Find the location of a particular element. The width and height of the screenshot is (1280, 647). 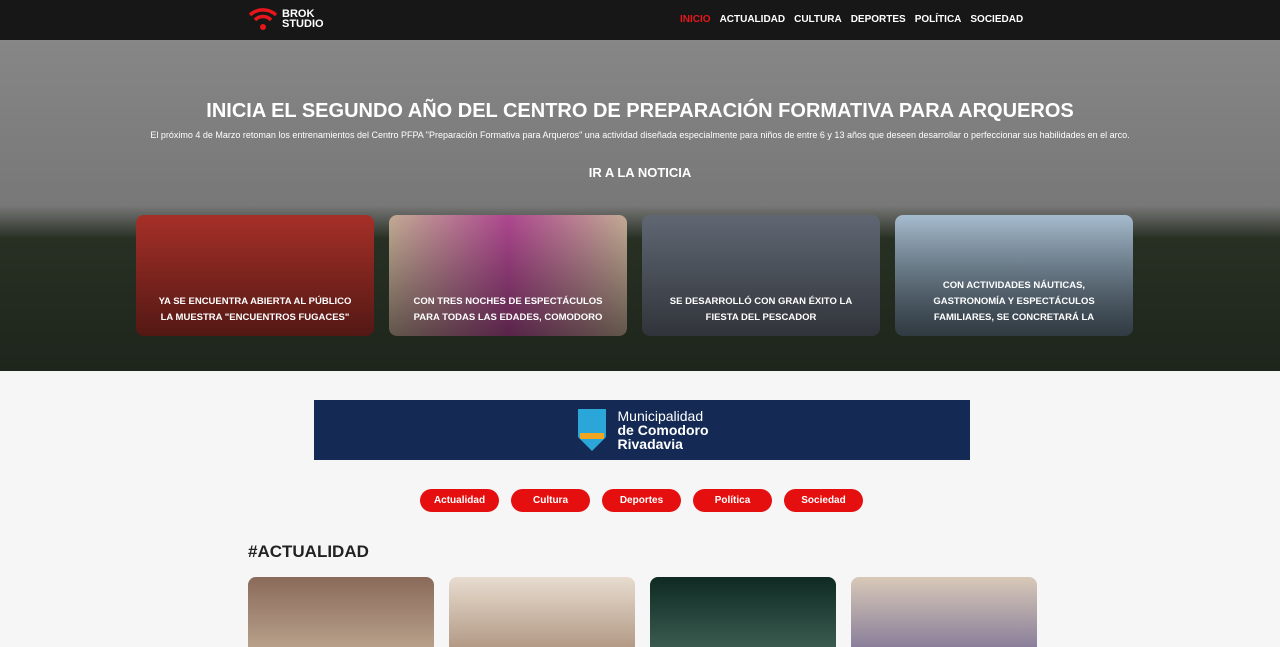

nav-cultura: CULTURA is located at coordinates (818, 19).